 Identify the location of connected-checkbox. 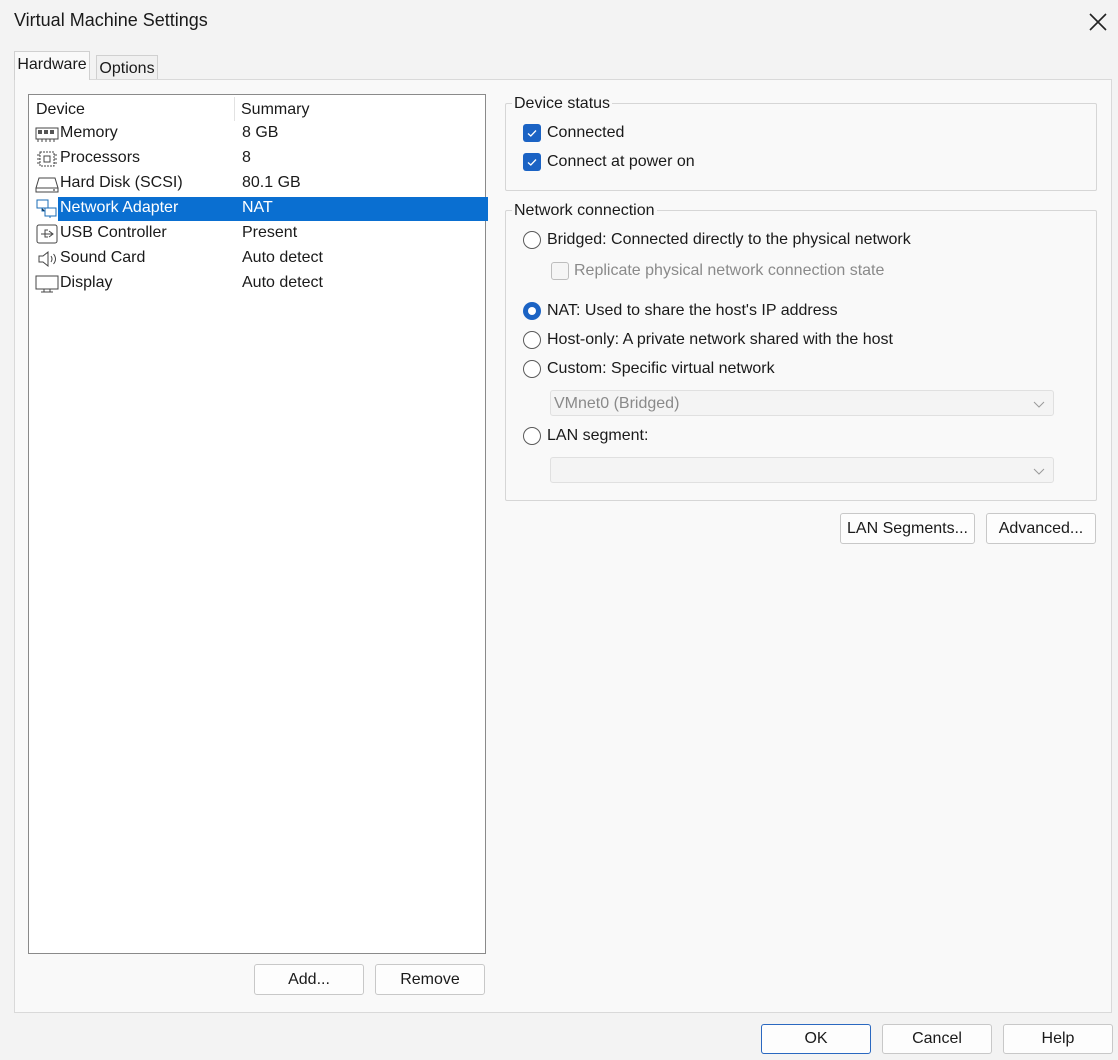
(532, 133).